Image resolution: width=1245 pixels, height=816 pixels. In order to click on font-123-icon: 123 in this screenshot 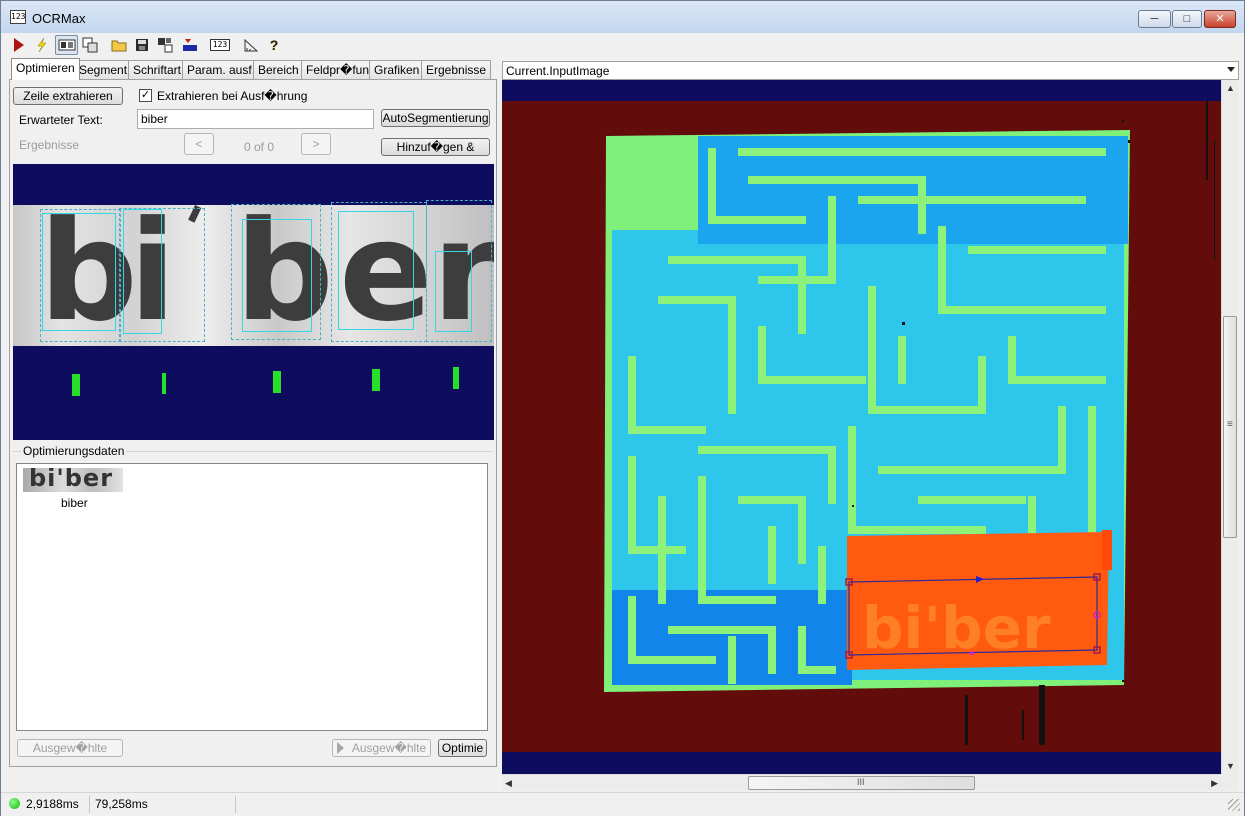, I will do `click(220, 45)`.